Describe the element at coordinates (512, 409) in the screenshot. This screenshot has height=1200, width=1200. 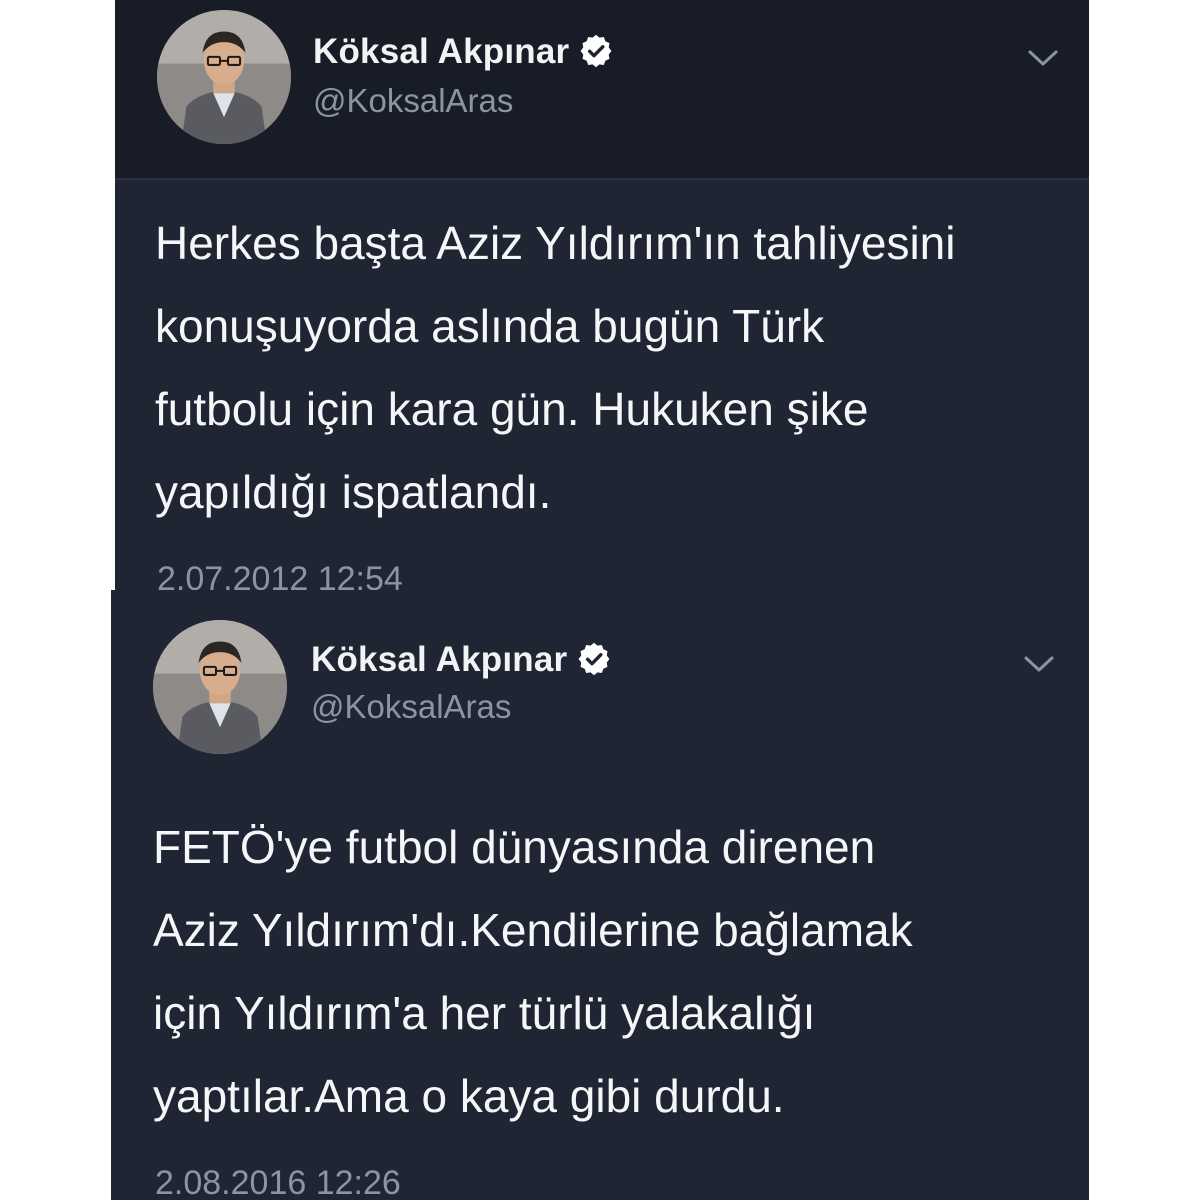
I see `tweet-text-line: futbolu için kara gün. Hukuken şike` at that location.